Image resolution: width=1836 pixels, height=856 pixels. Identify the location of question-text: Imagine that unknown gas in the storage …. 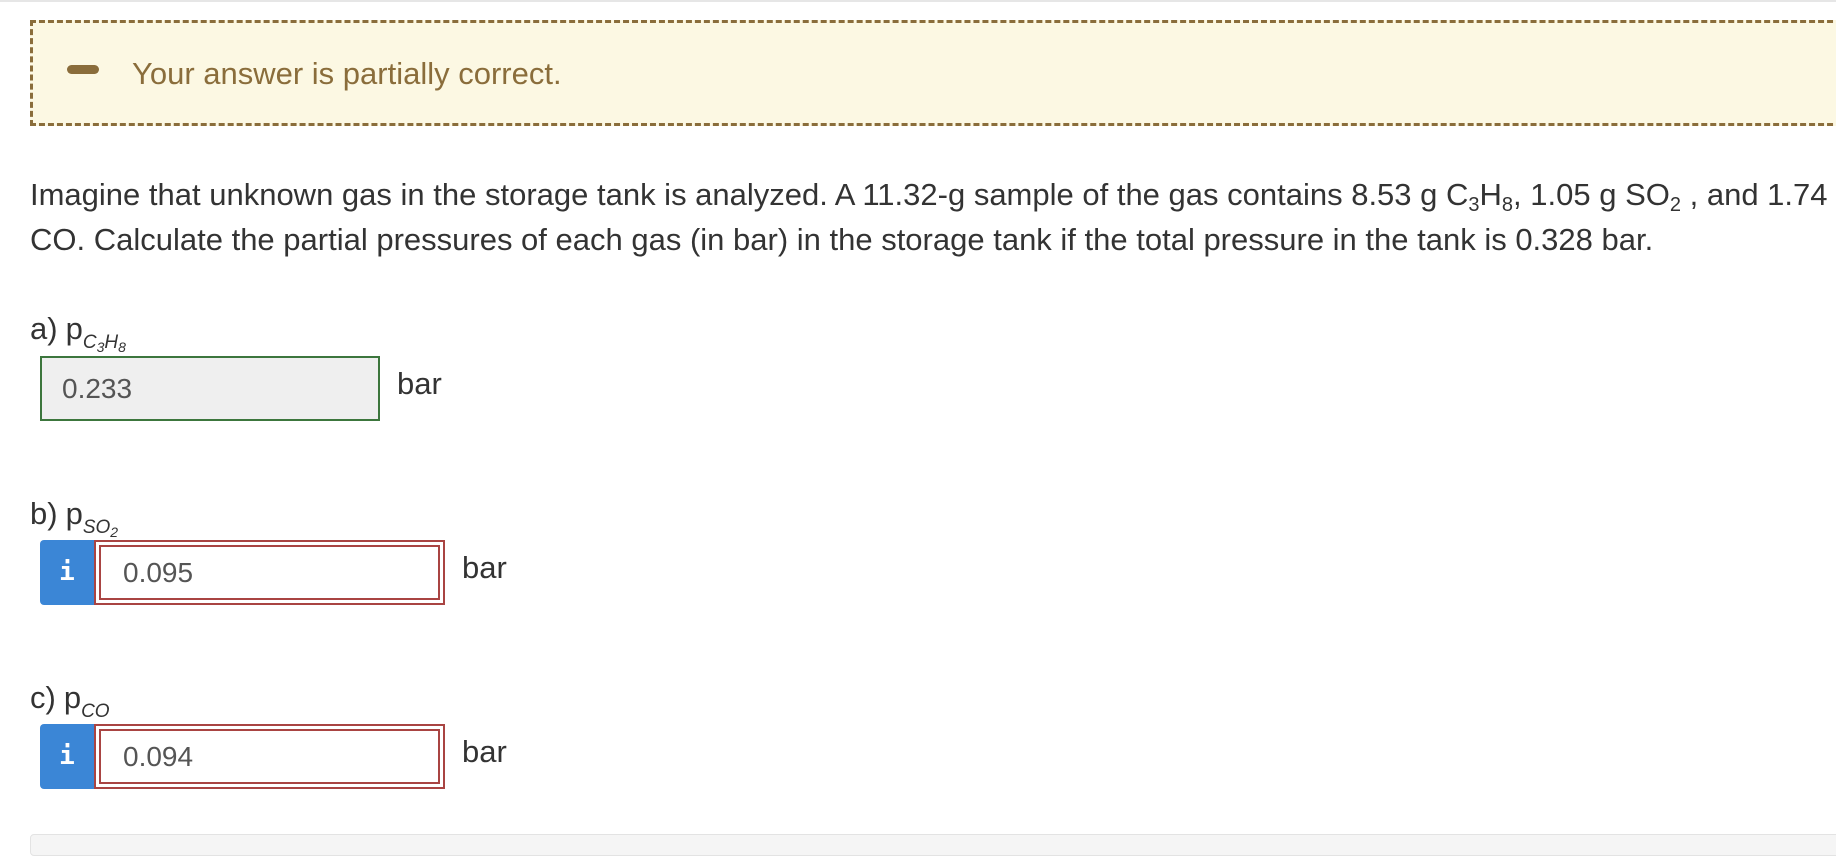
(933, 217).